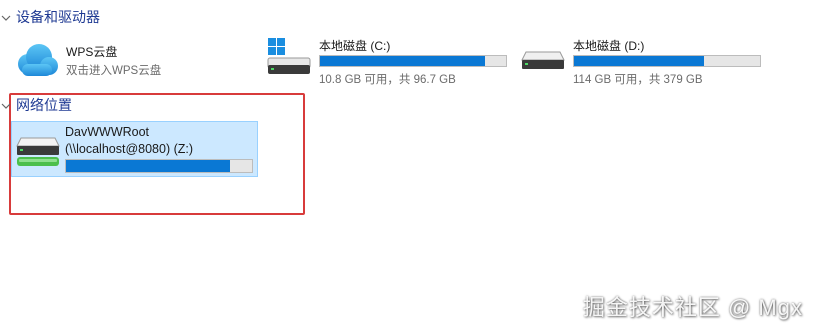  I want to click on windows-drive-icon, so click(290, 58).